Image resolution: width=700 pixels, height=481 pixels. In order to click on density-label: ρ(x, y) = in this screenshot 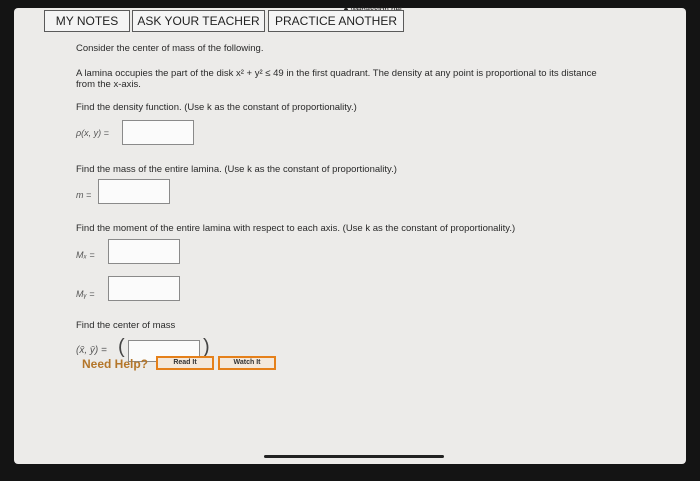, I will do `click(92, 133)`.